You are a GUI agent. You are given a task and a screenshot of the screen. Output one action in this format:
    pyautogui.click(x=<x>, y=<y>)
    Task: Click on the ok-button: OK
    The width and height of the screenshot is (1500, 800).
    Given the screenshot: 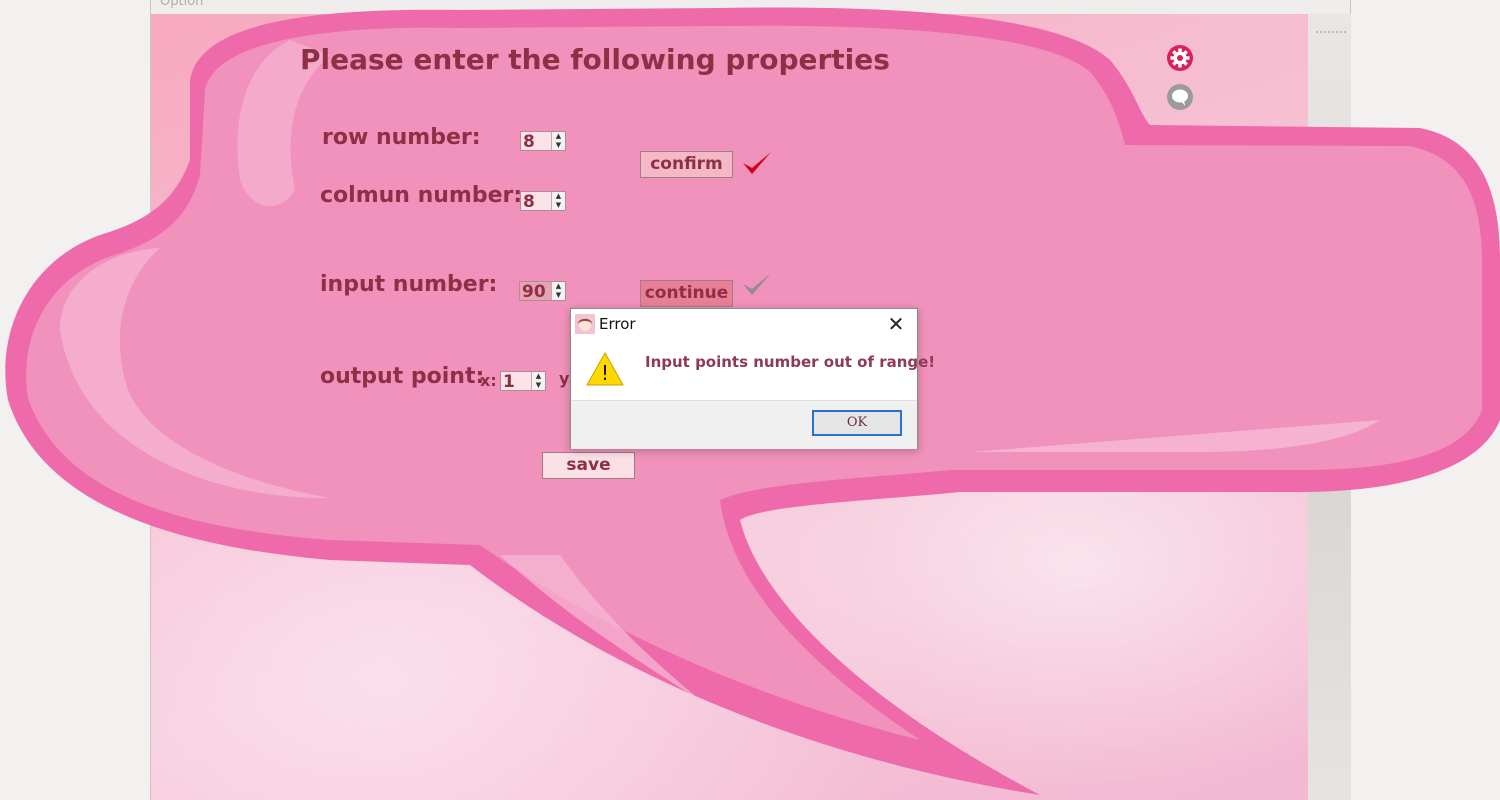 What is the action you would take?
    pyautogui.click(x=857, y=423)
    